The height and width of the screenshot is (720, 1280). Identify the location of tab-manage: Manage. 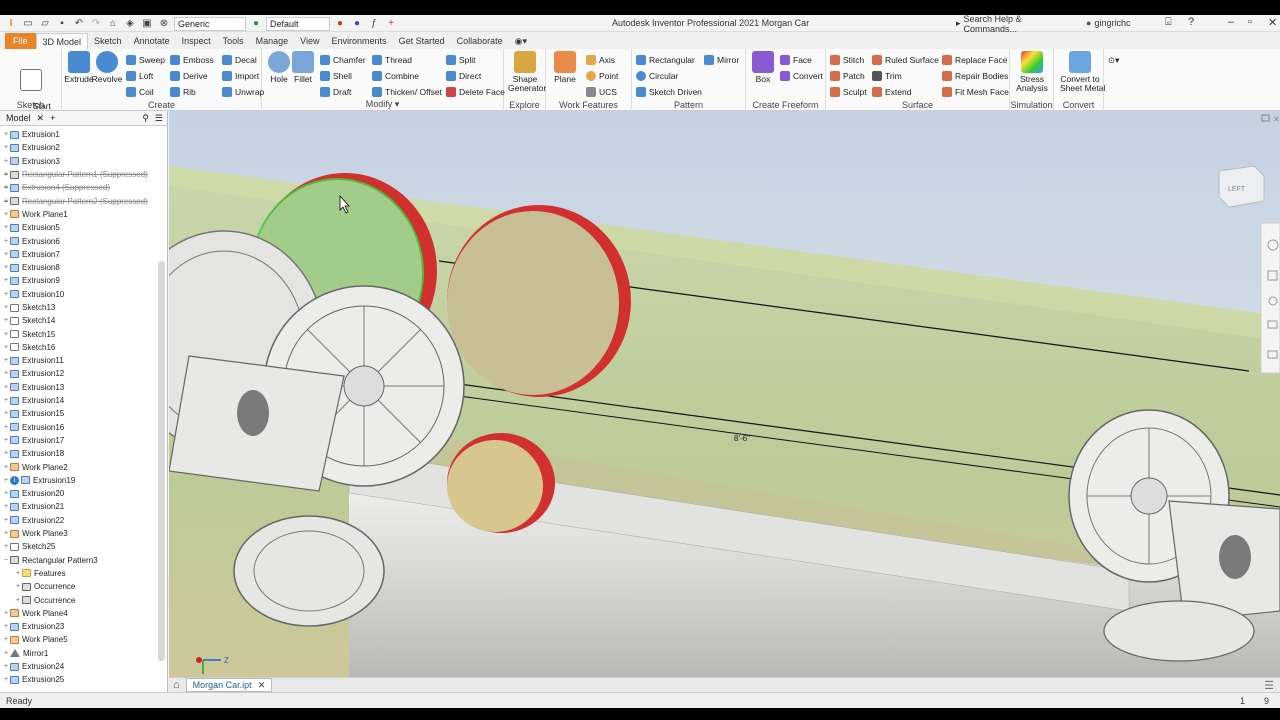
(272, 41).